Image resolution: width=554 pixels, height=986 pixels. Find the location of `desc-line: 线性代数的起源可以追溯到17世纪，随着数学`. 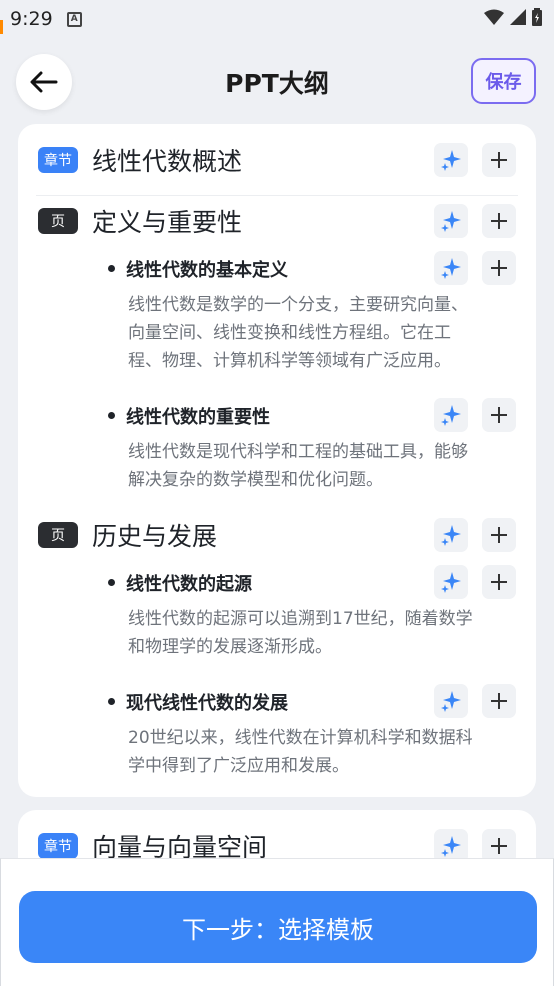

desc-line: 线性代数的起源可以追溯到17世纪，随着数学 is located at coordinates (300, 619).